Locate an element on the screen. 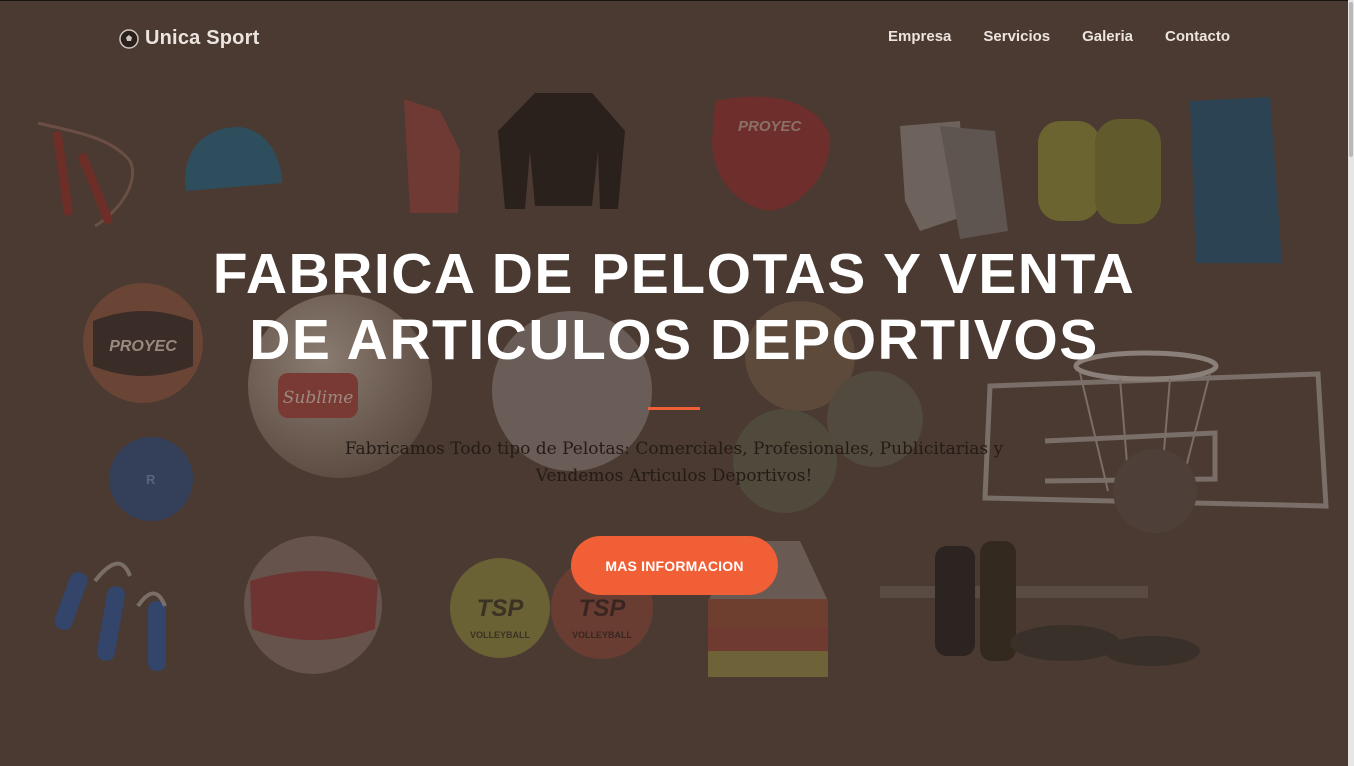  soccer-ball-icon is located at coordinates (129, 38).